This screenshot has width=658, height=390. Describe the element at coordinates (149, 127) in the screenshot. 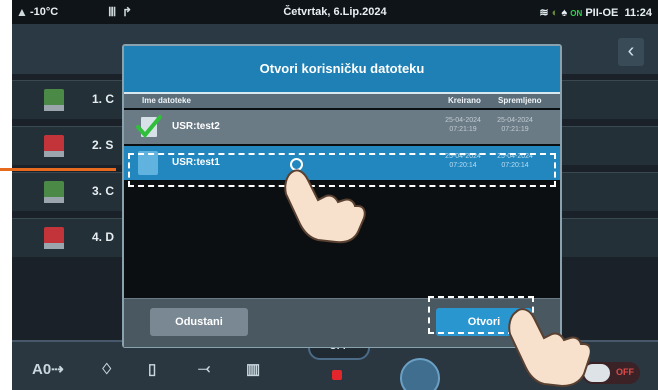

I see `checkmark-icon` at that location.